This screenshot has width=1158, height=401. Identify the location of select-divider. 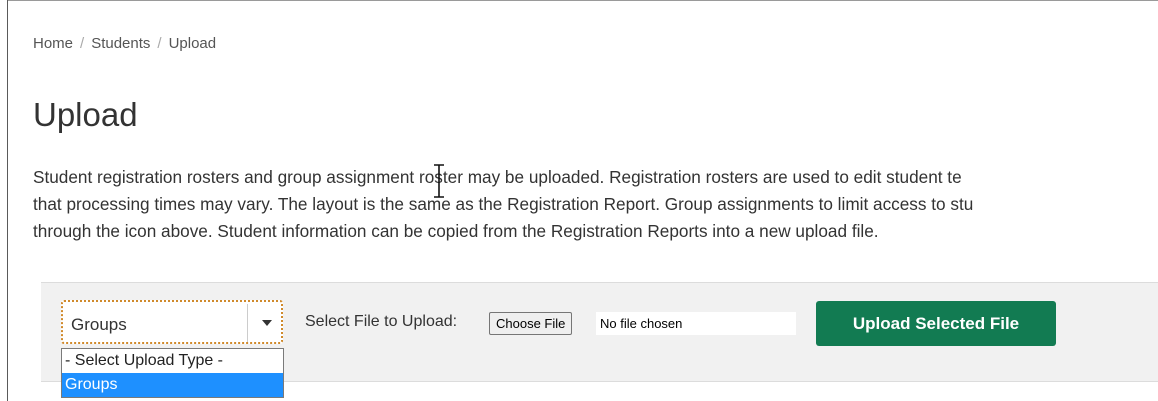
(247, 323).